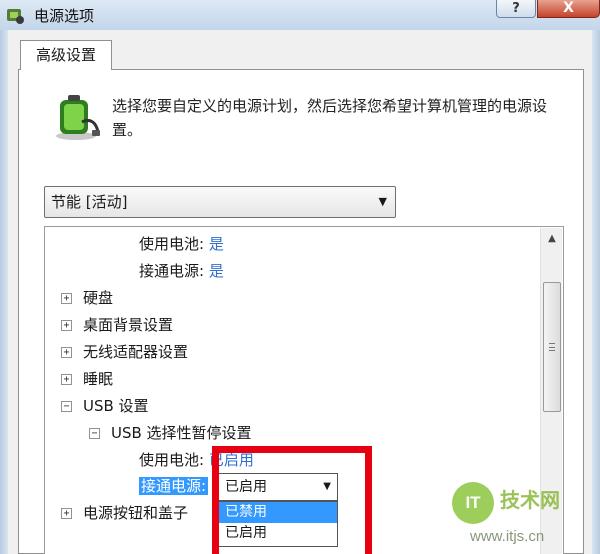 The width and height of the screenshot is (600, 554). Describe the element at coordinates (15, 16) in the screenshot. I see `power-options-icon` at that location.